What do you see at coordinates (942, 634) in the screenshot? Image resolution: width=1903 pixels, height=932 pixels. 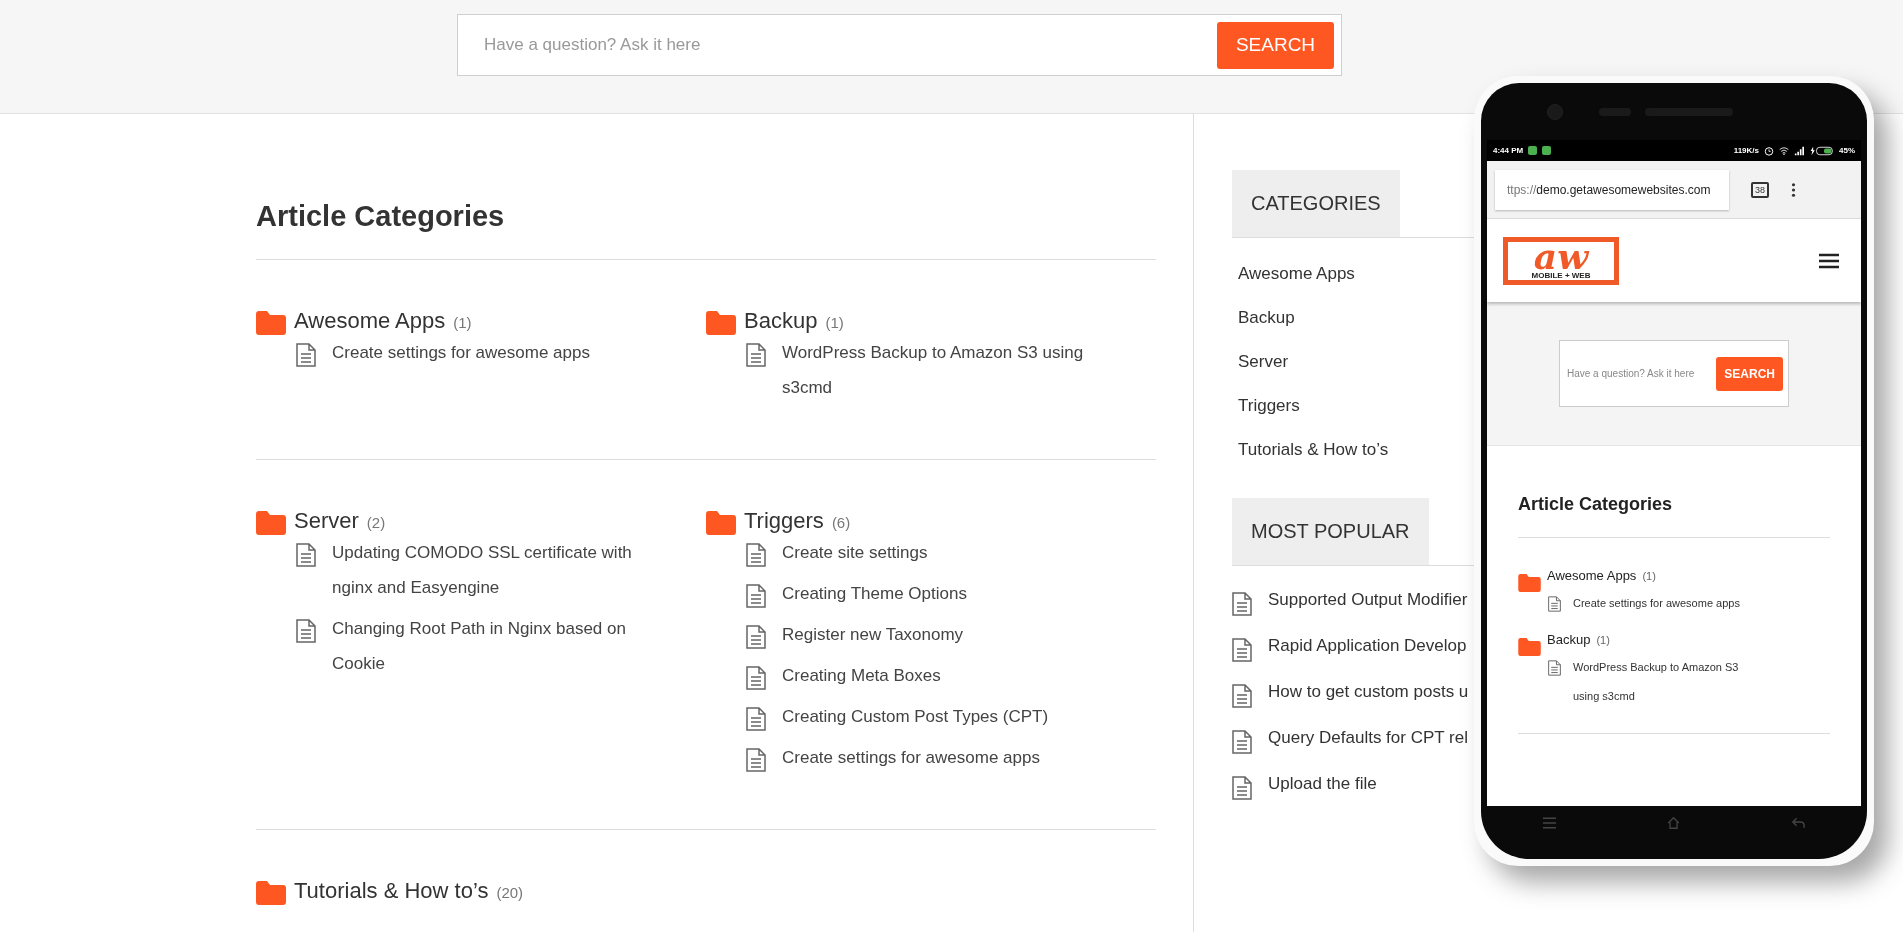 I see `article-link: Register new Taxonomy` at bounding box center [942, 634].